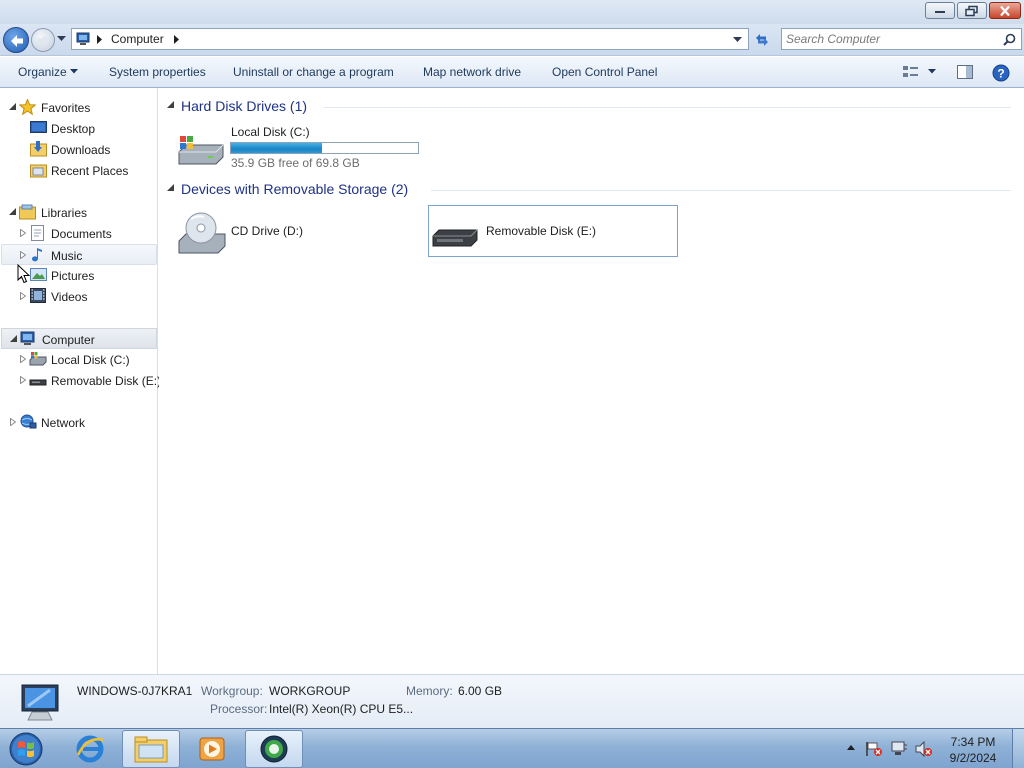  I want to click on uninstall-program-button: Uninstall or change a program, so click(313, 72).